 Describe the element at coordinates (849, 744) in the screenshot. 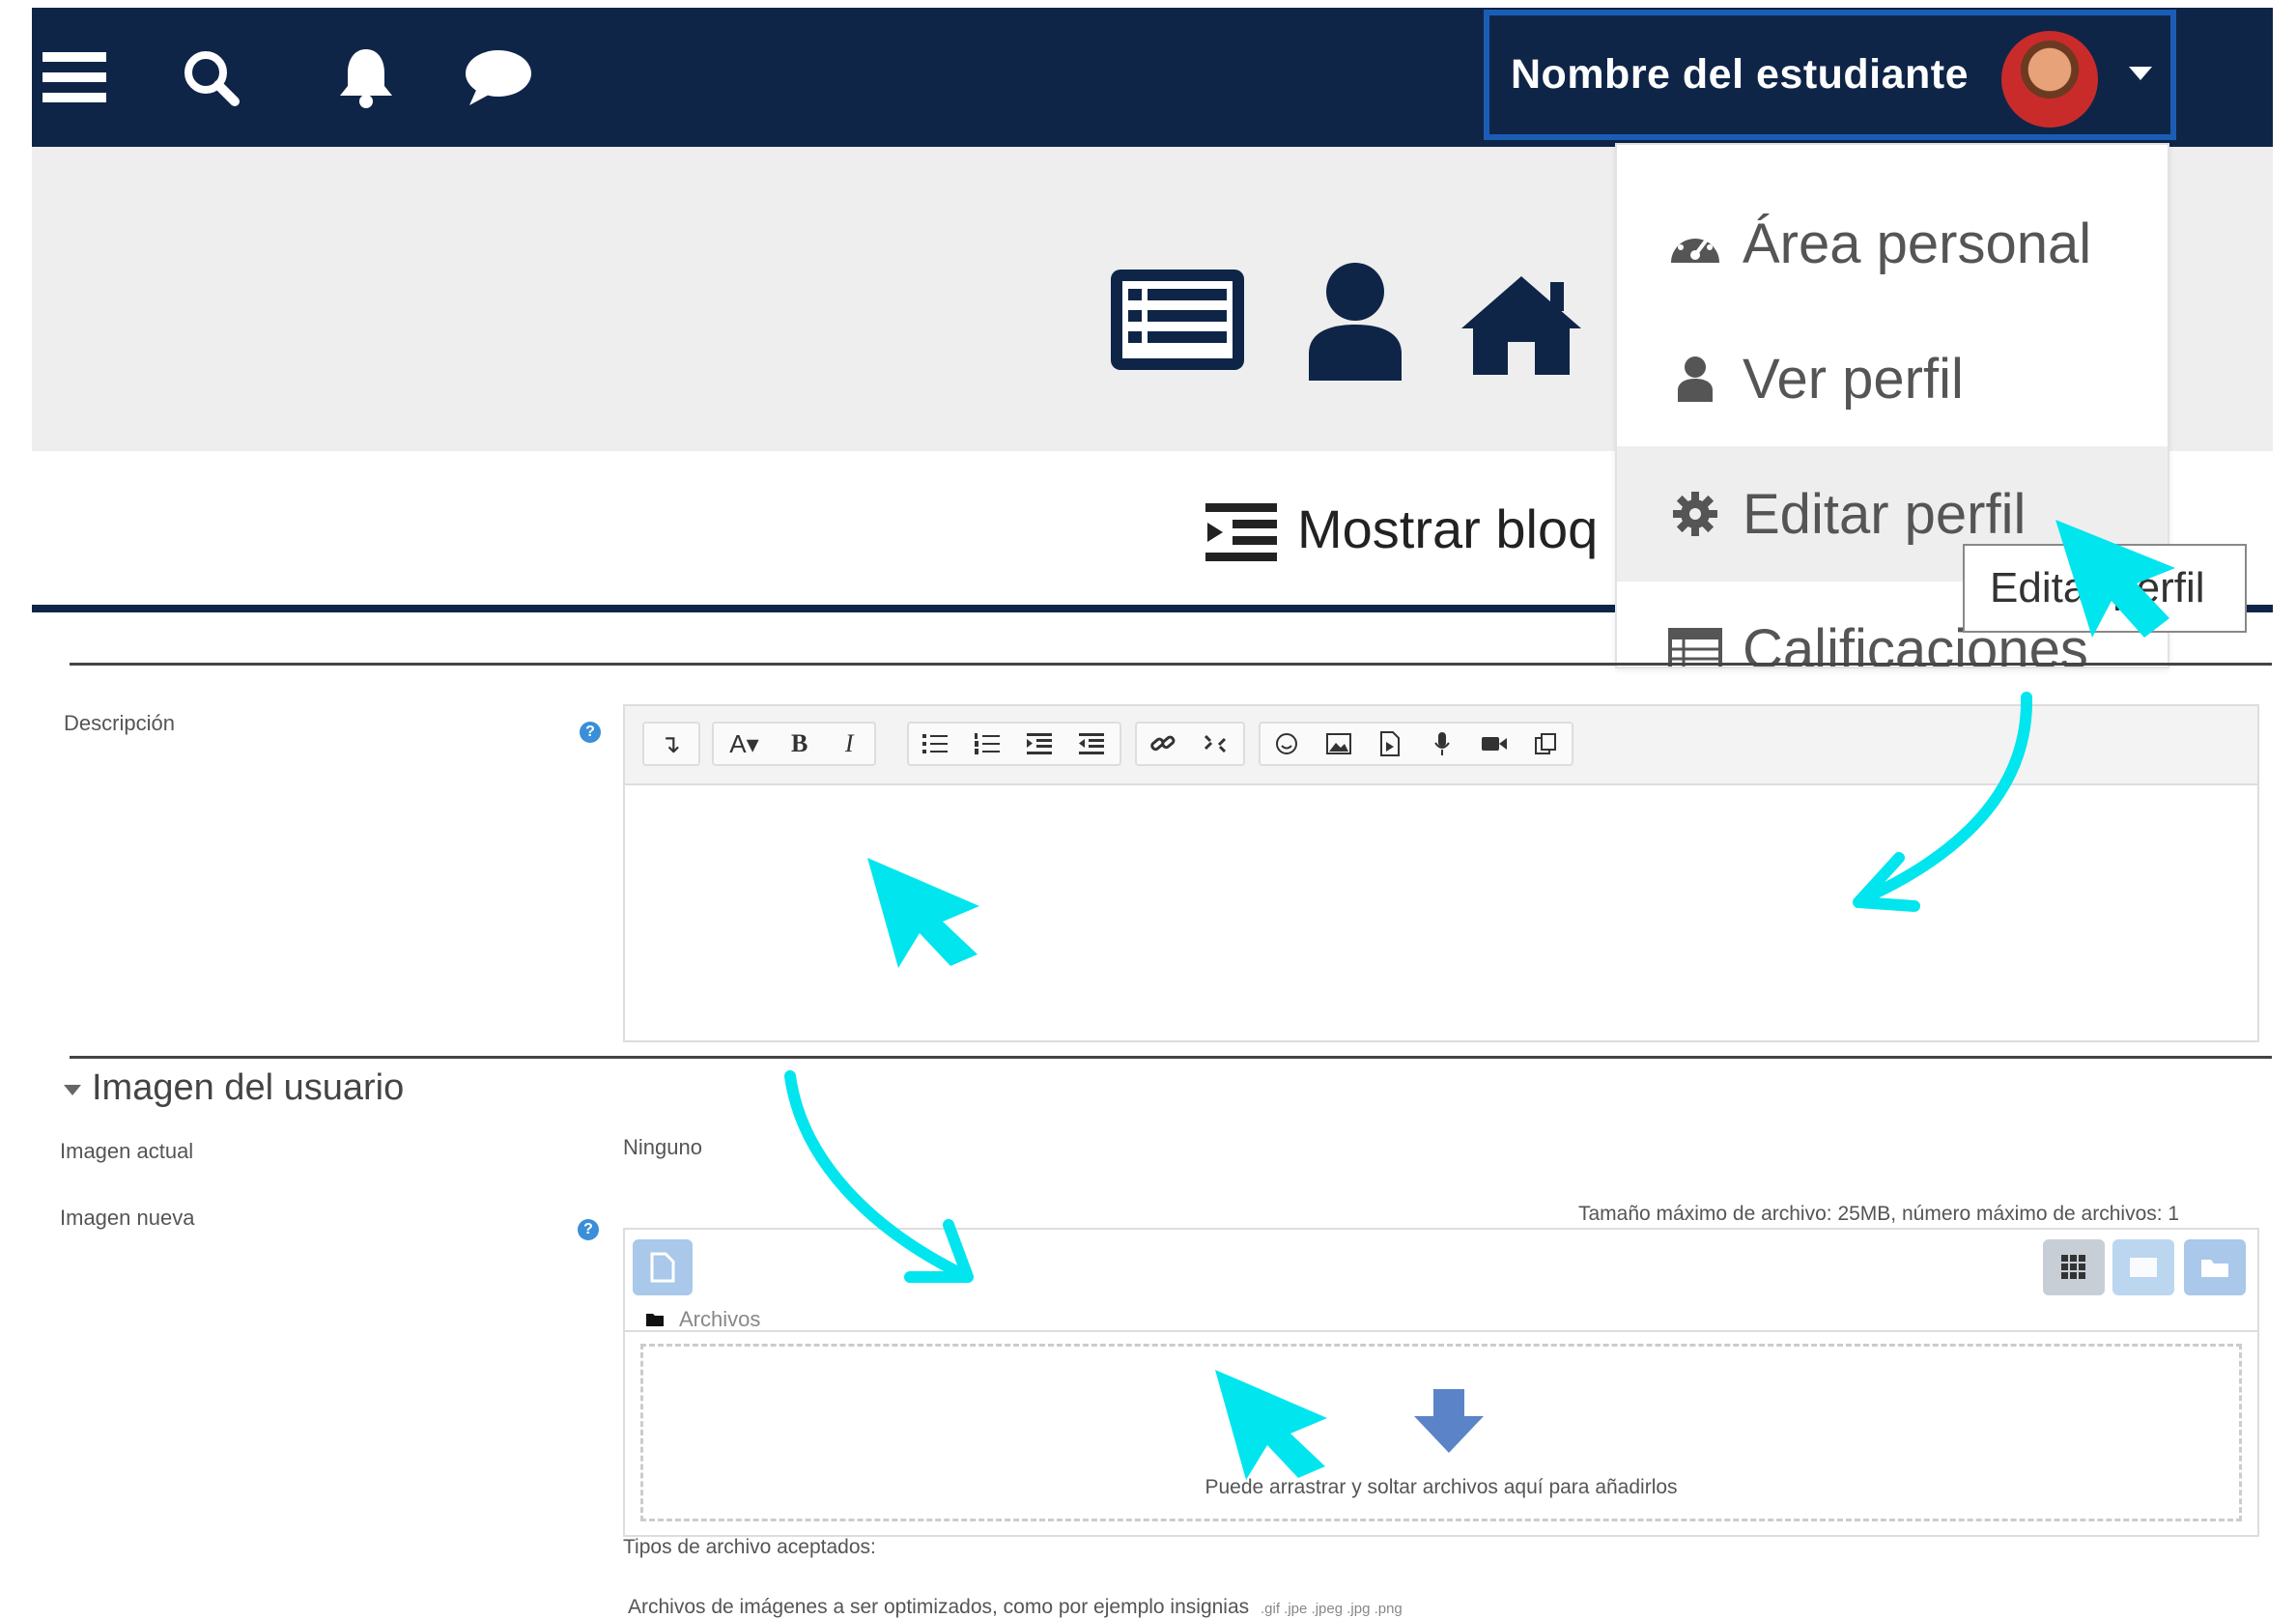

I see `italic-button: I` at that location.